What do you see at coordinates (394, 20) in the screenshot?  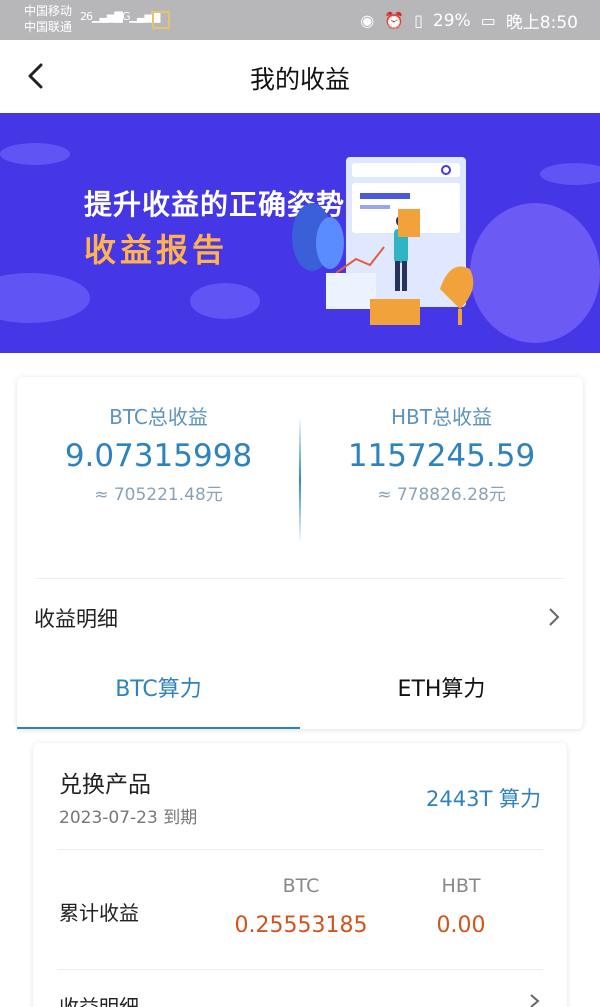 I see `alarm-icon: ⏰` at bounding box center [394, 20].